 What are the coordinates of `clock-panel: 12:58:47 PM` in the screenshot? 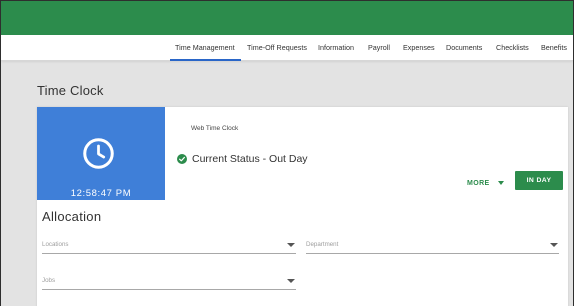 It's located at (101, 153).